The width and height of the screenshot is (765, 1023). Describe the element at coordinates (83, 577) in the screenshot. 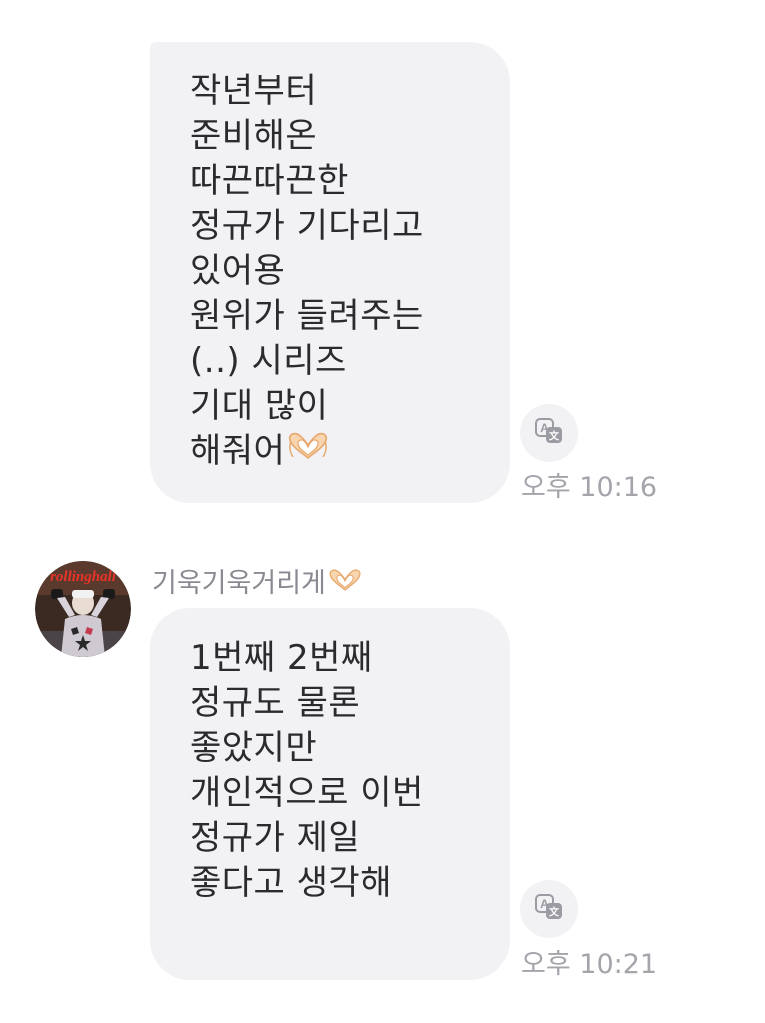

I see `avatar-sign-text: rollinghall` at that location.